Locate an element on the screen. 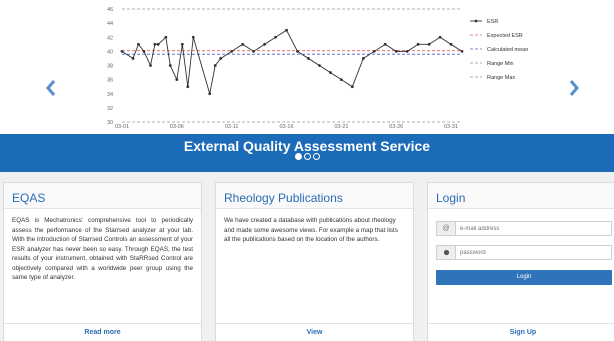  login-button: Login is located at coordinates (524, 277).